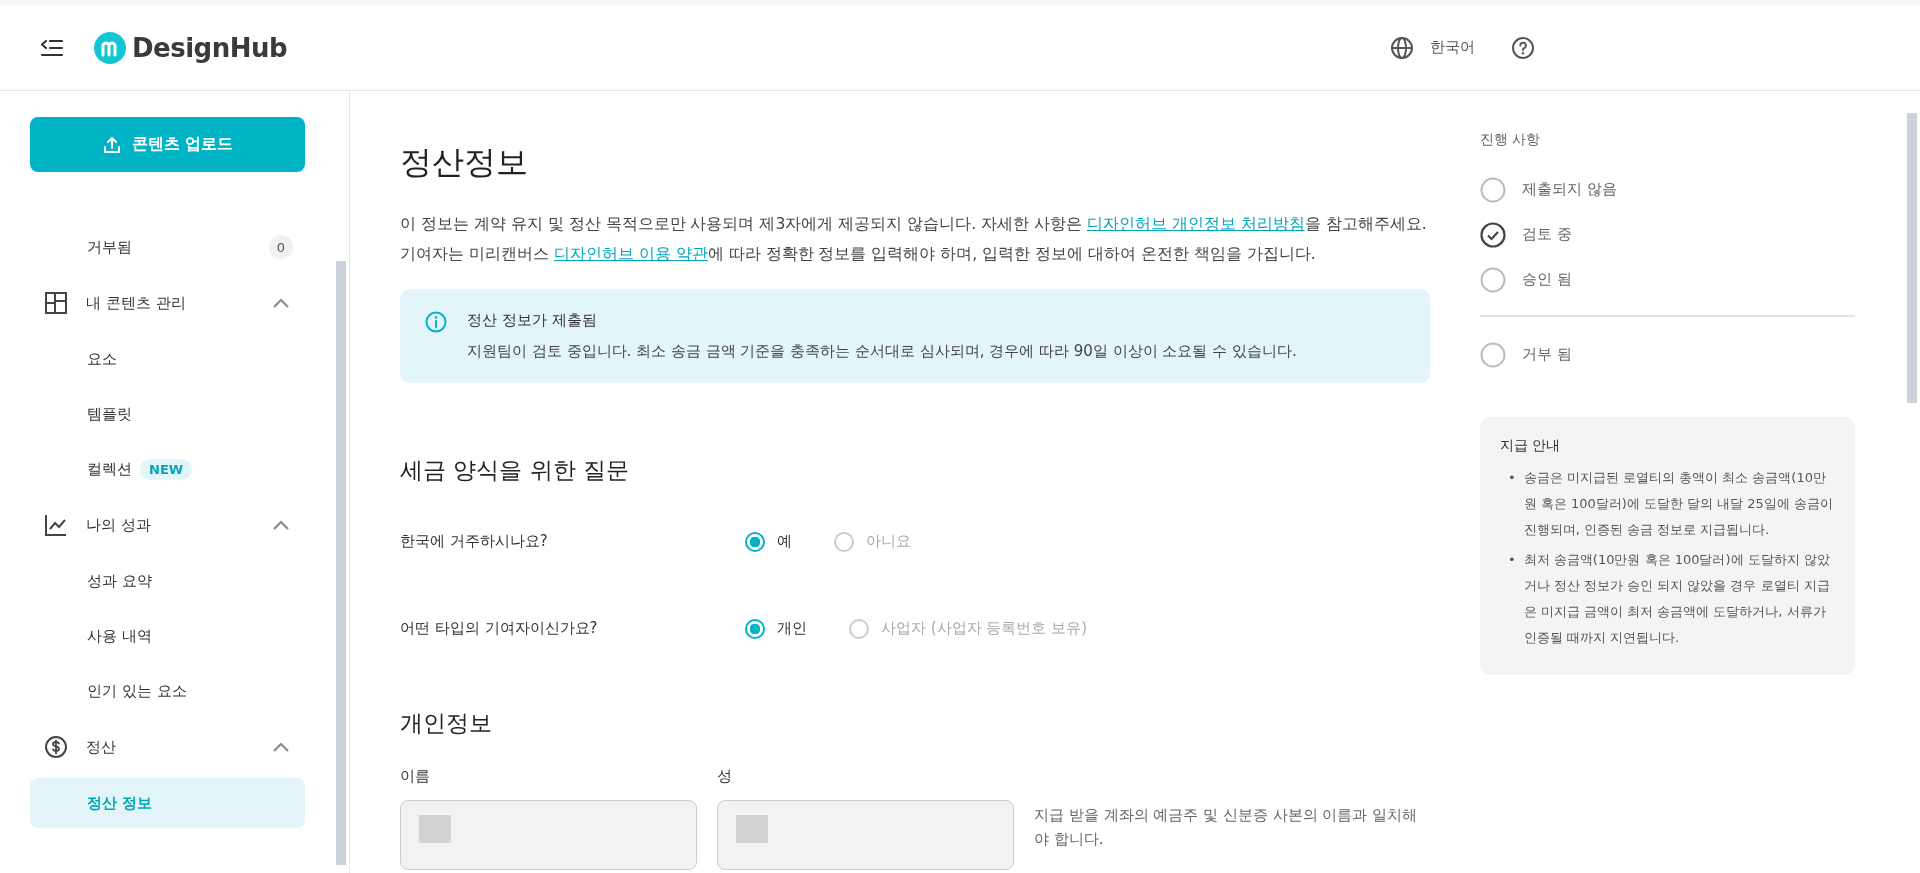 This screenshot has height=873, width=1920. I want to click on guide-bullet: 송금은 미지급된 로열티의 총액이 최소 송금액(10만원 혹은 100달러)에 도달한 달의 내달 25일에 송금이 진행되며, 인증된 송금 정보로 지급됩니다., so click(1679, 504).